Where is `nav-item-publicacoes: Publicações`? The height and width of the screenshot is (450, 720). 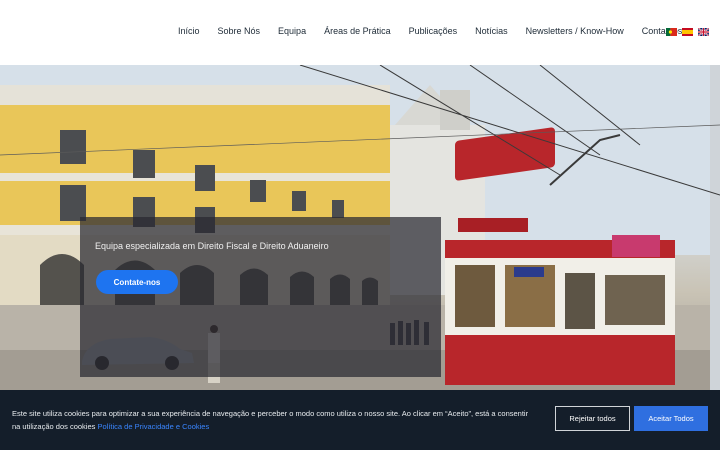
nav-item-publicacoes: Publicações is located at coordinates (433, 31).